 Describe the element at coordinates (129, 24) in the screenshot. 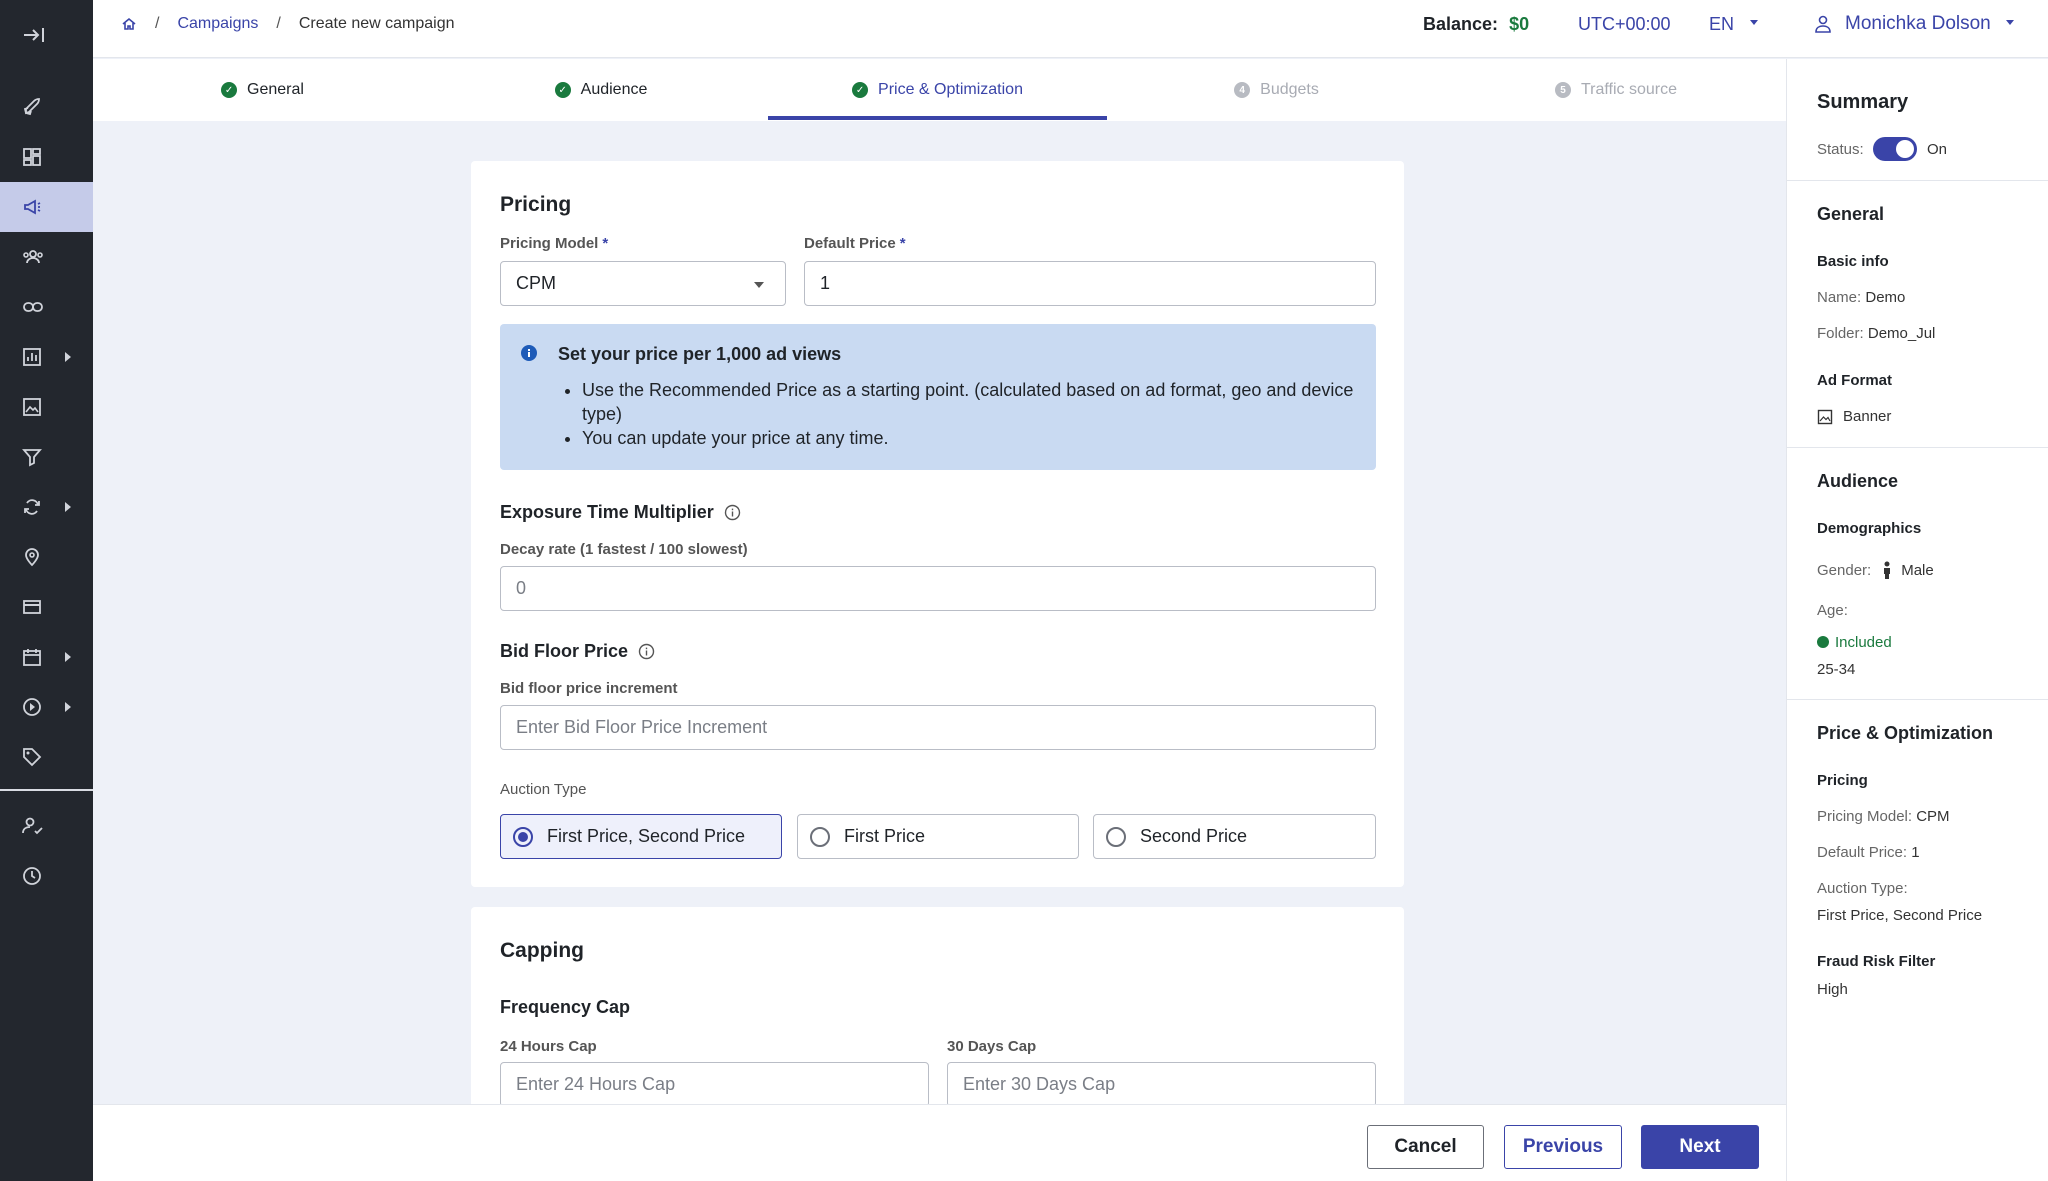

I see `home-icon` at that location.